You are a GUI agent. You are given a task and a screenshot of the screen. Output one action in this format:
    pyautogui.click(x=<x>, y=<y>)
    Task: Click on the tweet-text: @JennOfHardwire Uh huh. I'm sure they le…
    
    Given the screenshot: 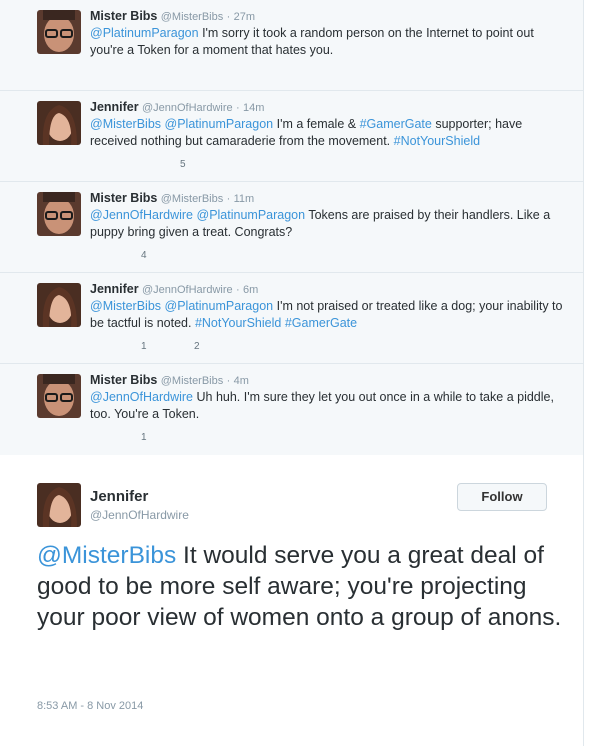 What is the action you would take?
    pyautogui.click(x=330, y=406)
    